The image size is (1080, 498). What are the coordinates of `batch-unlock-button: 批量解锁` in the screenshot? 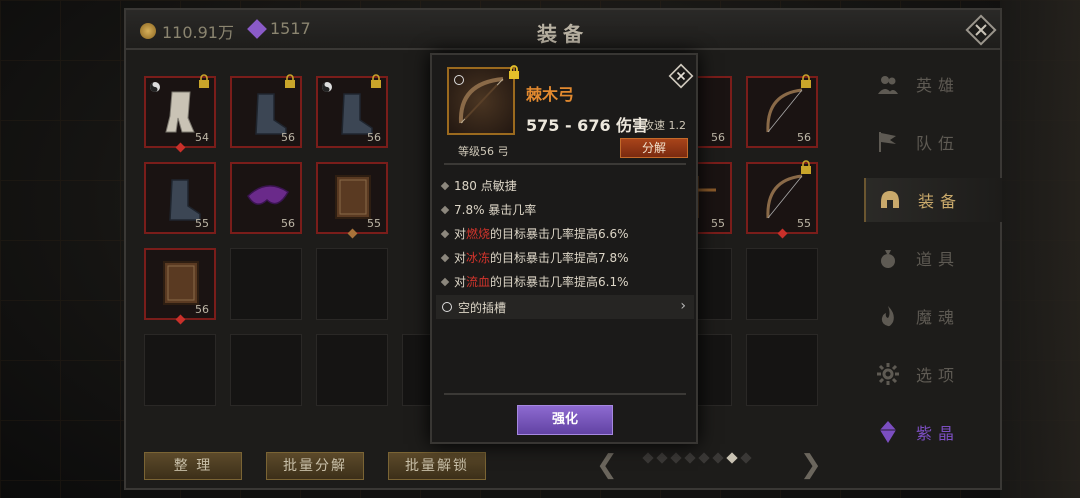 It's located at (437, 466).